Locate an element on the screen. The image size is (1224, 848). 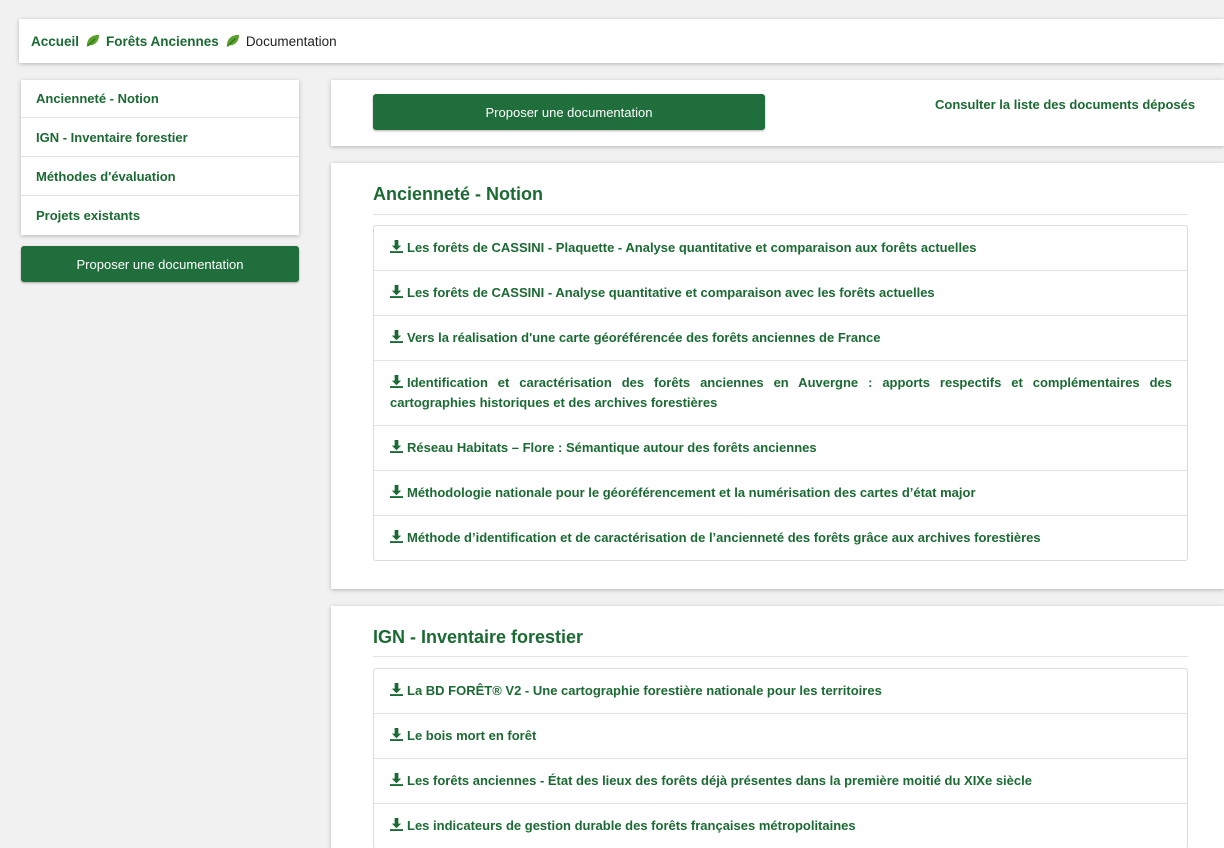
sidebar-item-methodes-evaluation: Méthodes d'évaluation is located at coordinates (160, 176).